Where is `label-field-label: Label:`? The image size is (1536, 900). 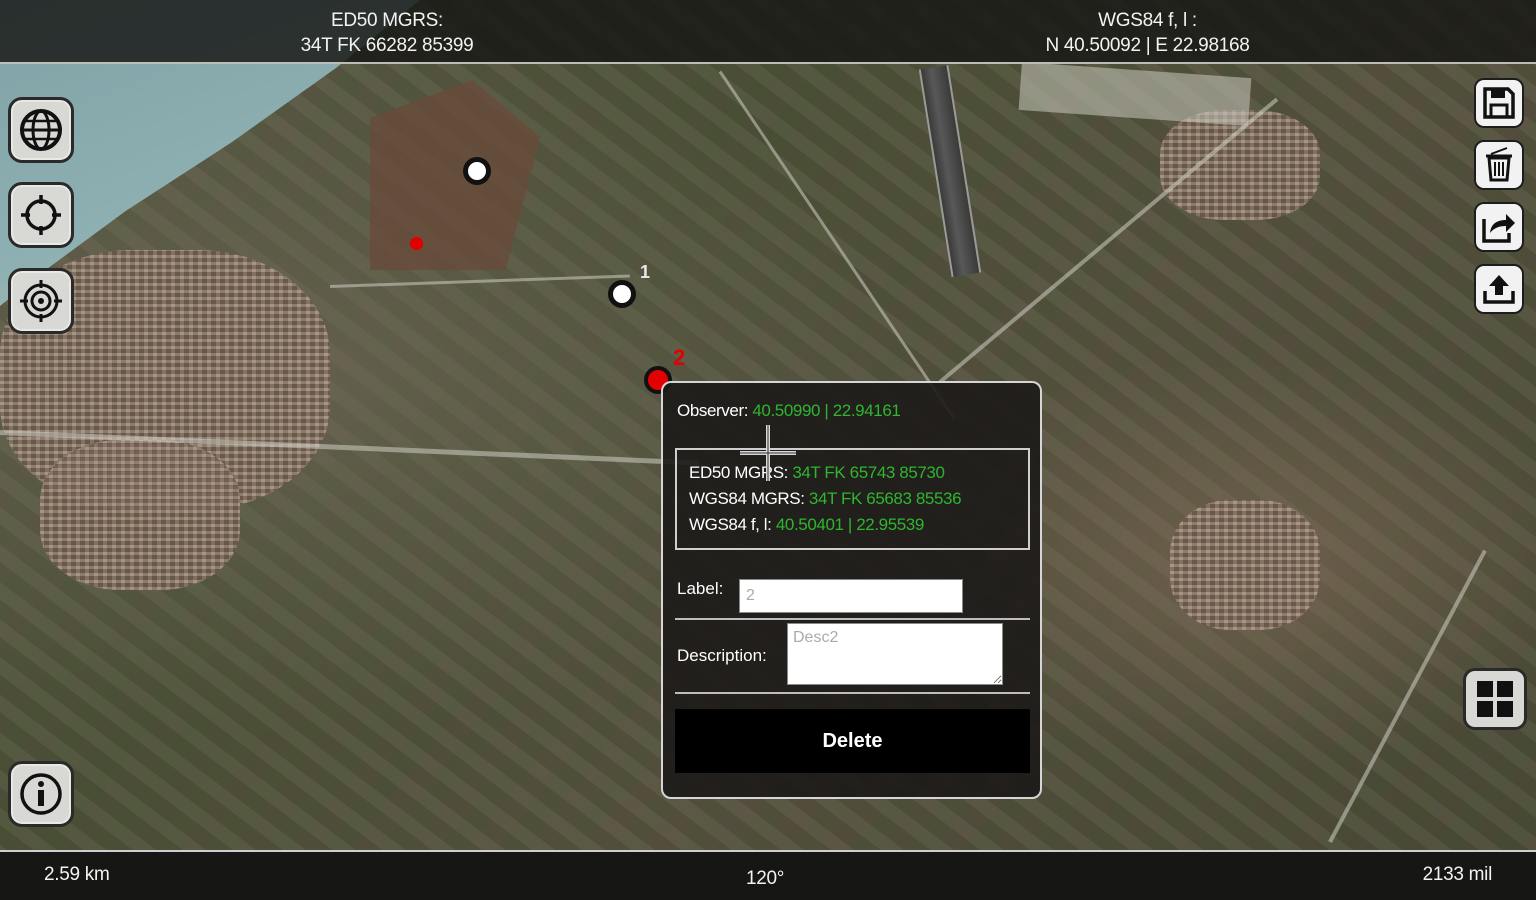 label-field-label: Label: is located at coordinates (700, 588).